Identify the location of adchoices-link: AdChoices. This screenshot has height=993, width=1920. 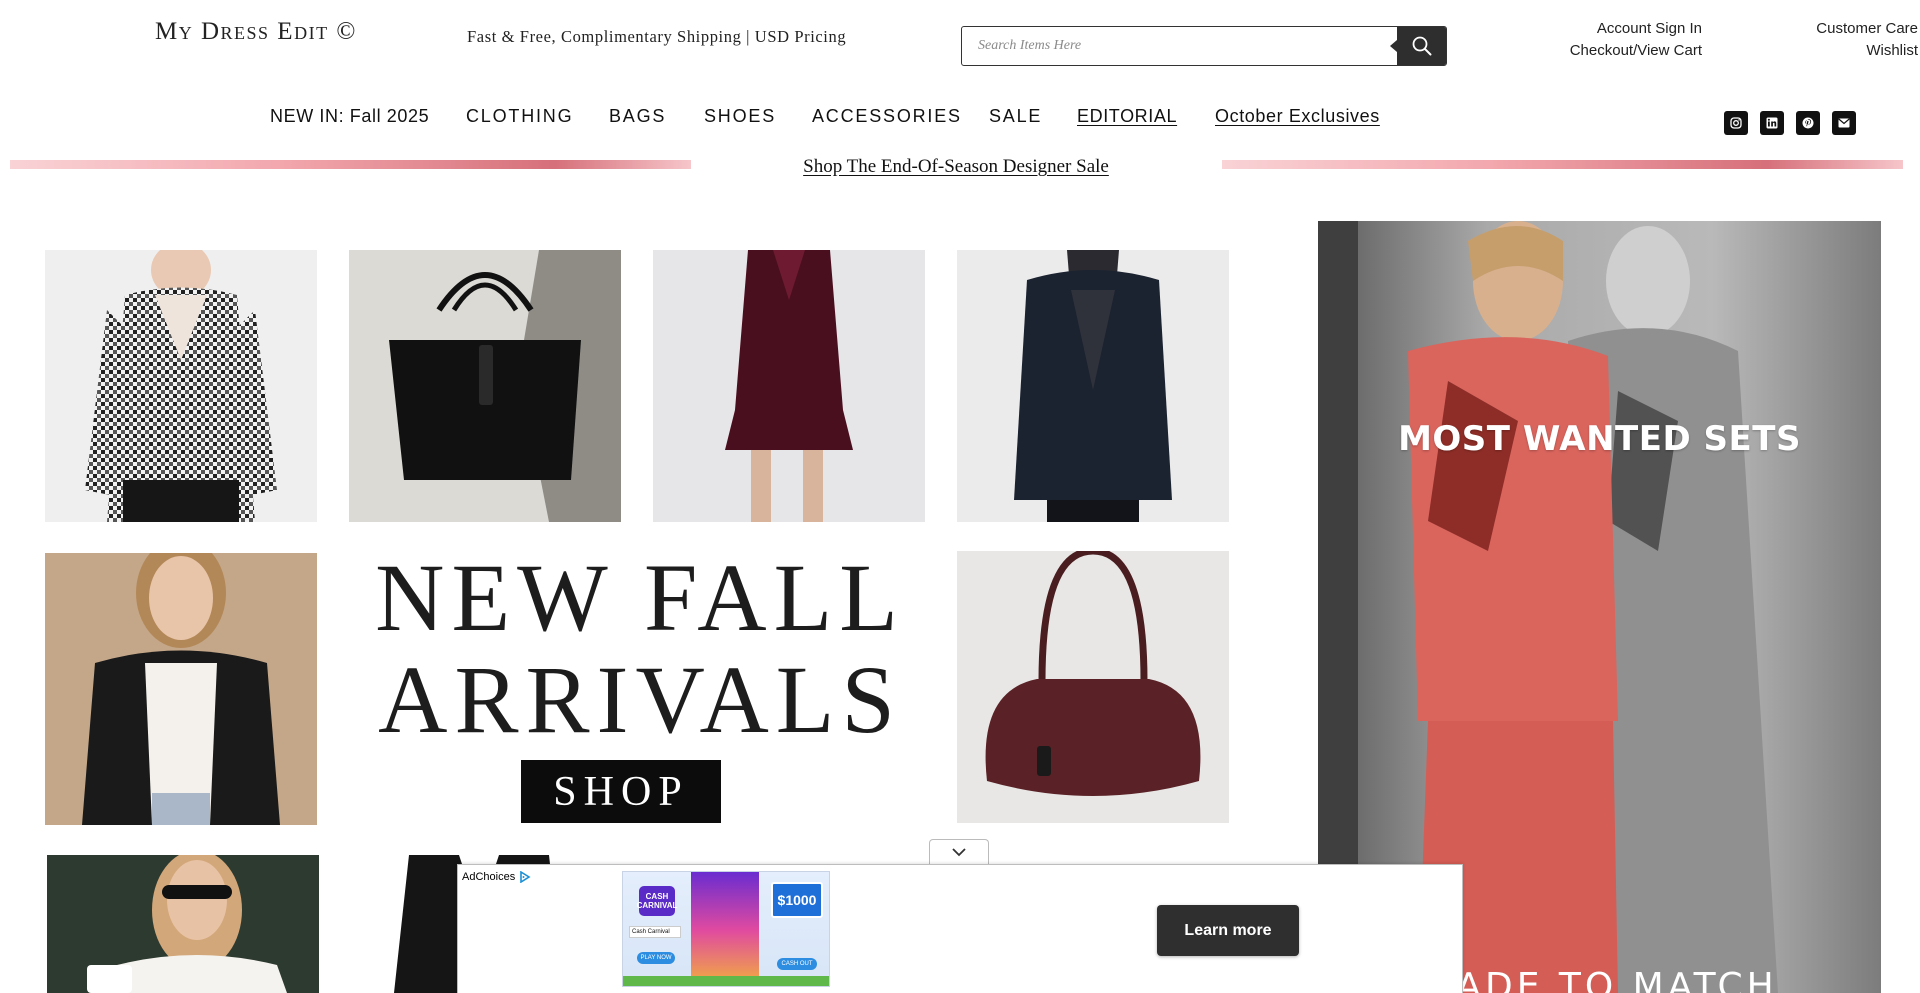
(496, 877).